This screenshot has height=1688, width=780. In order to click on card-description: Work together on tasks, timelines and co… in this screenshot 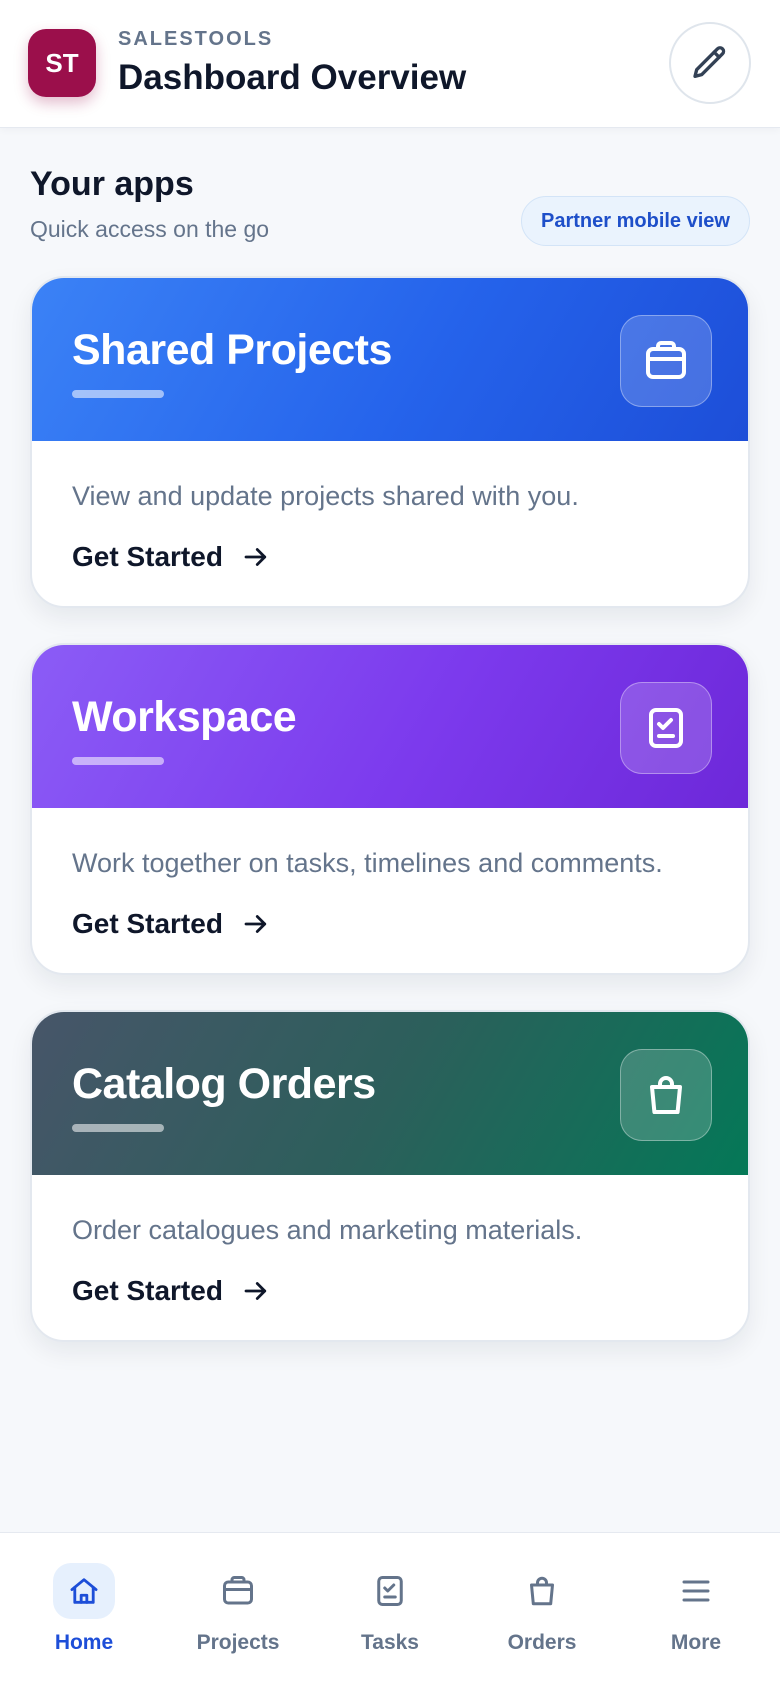, I will do `click(367, 863)`.